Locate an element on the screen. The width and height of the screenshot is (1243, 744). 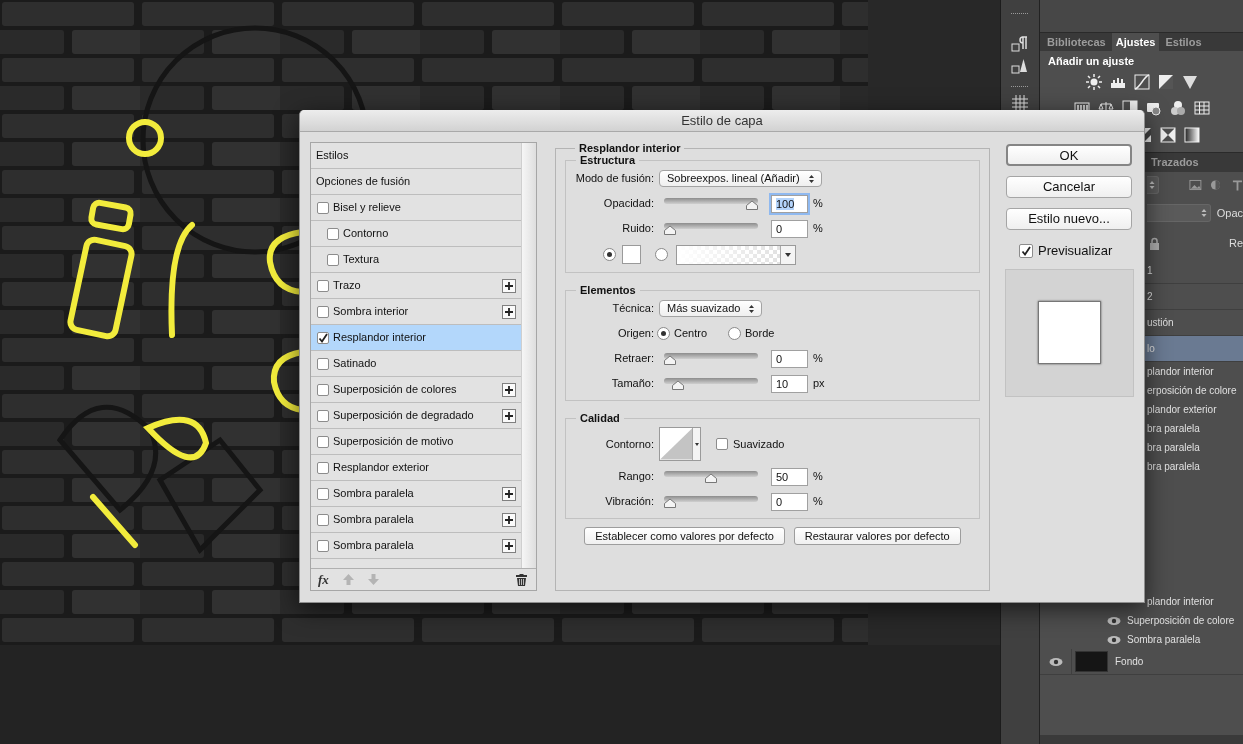
layer-row: Superposición de colore is located at coordinates (1141, 620).